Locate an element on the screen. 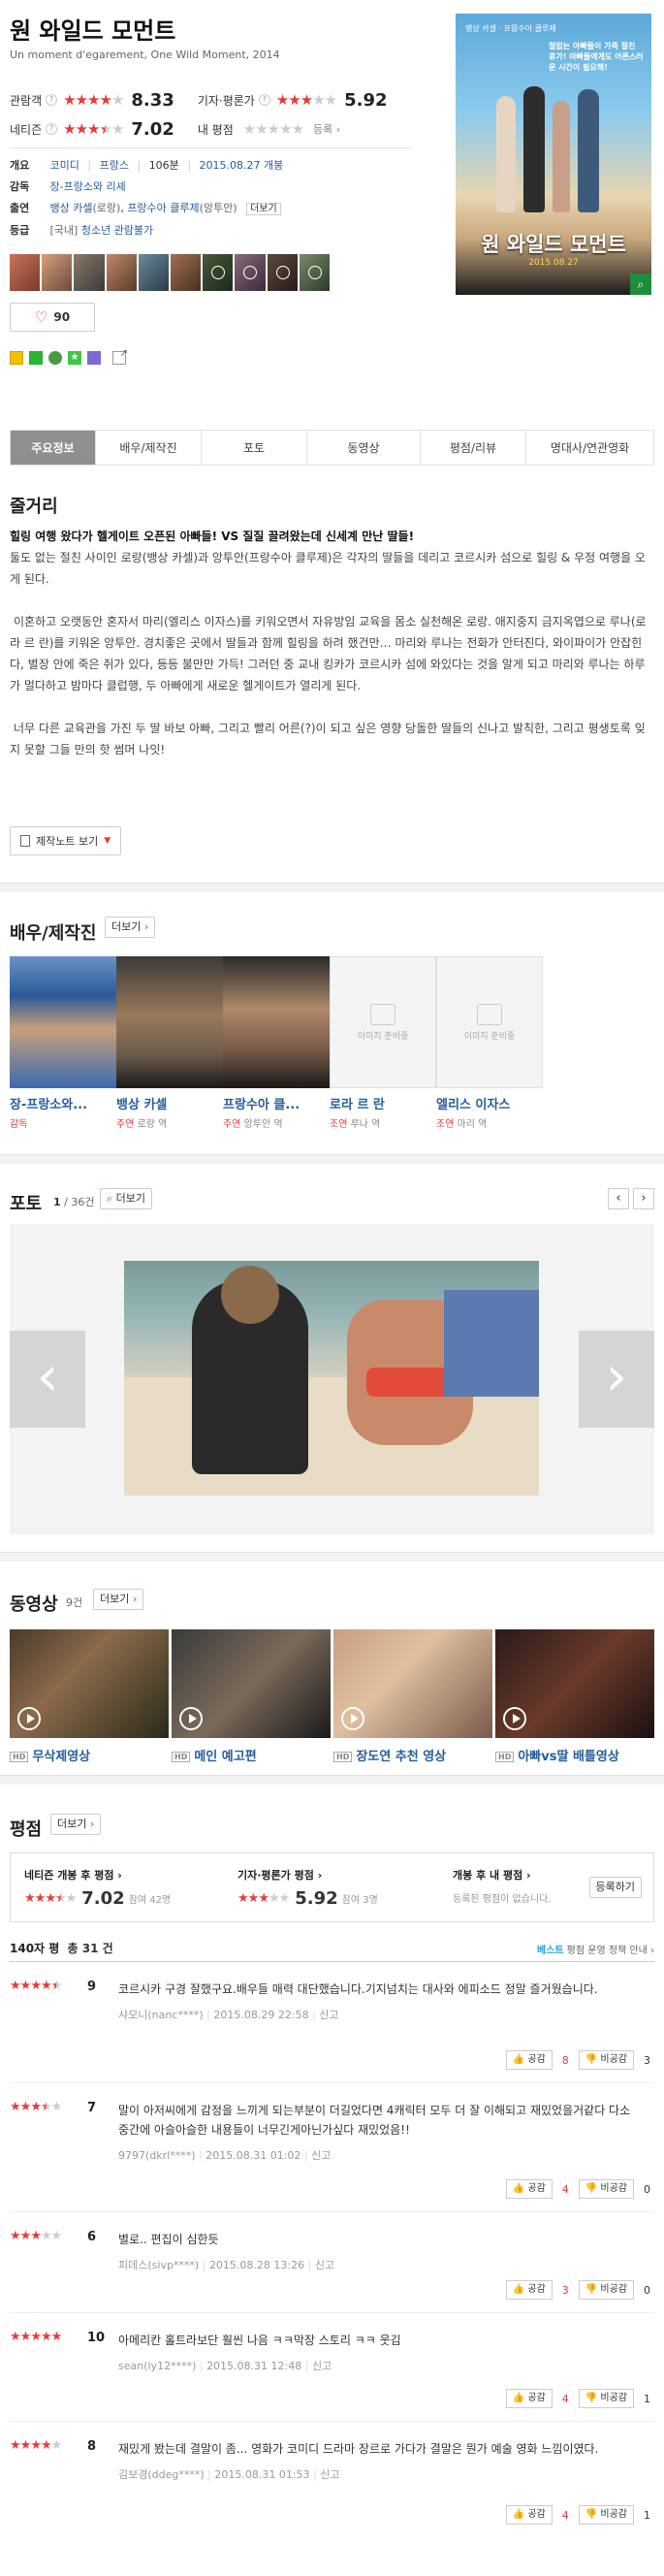 This screenshot has height=2576, width=664. cast-card: 장-프랑소와... 감독 is located at coordinates (63, 1043).